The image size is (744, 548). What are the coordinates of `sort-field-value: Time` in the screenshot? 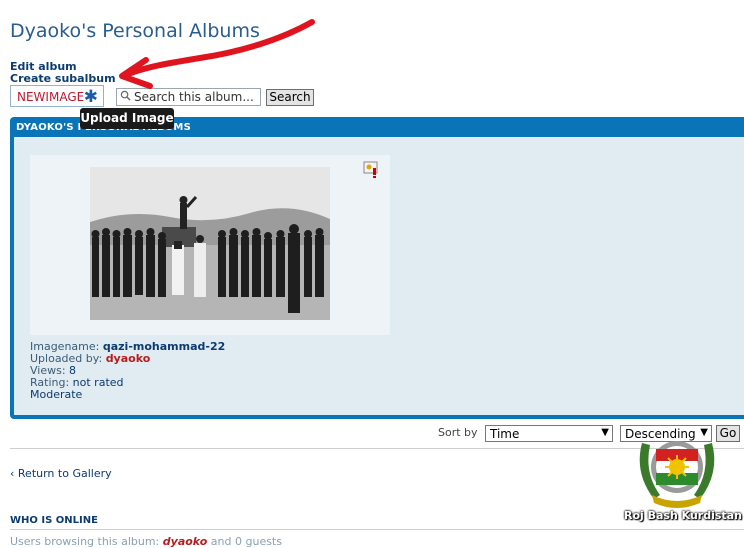 It's located at (505, 434).